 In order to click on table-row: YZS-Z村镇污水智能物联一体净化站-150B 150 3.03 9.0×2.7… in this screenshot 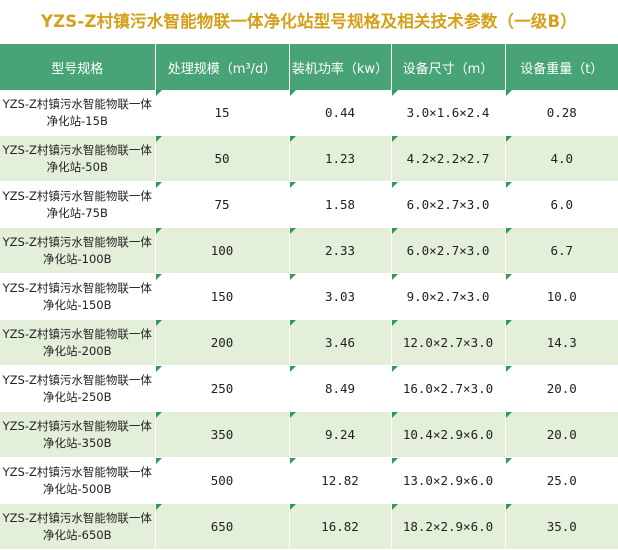, I will do `click(309, 296)`.